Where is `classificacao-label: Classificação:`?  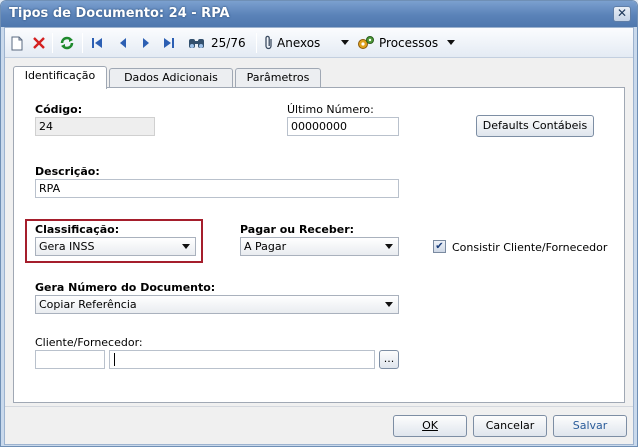 classificacao-label: Classificação: is located at coordinates (77, 229).